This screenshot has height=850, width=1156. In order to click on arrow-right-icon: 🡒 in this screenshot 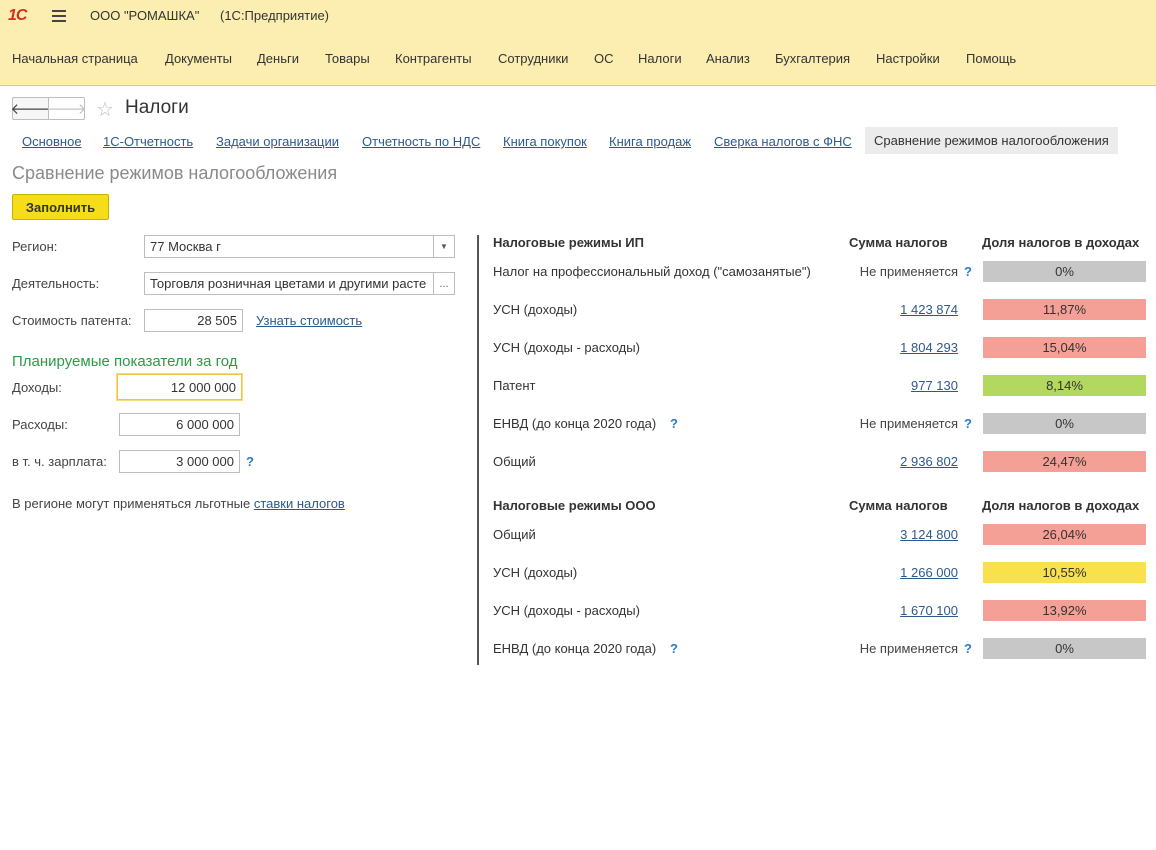, I will do `click(66, 109)`.